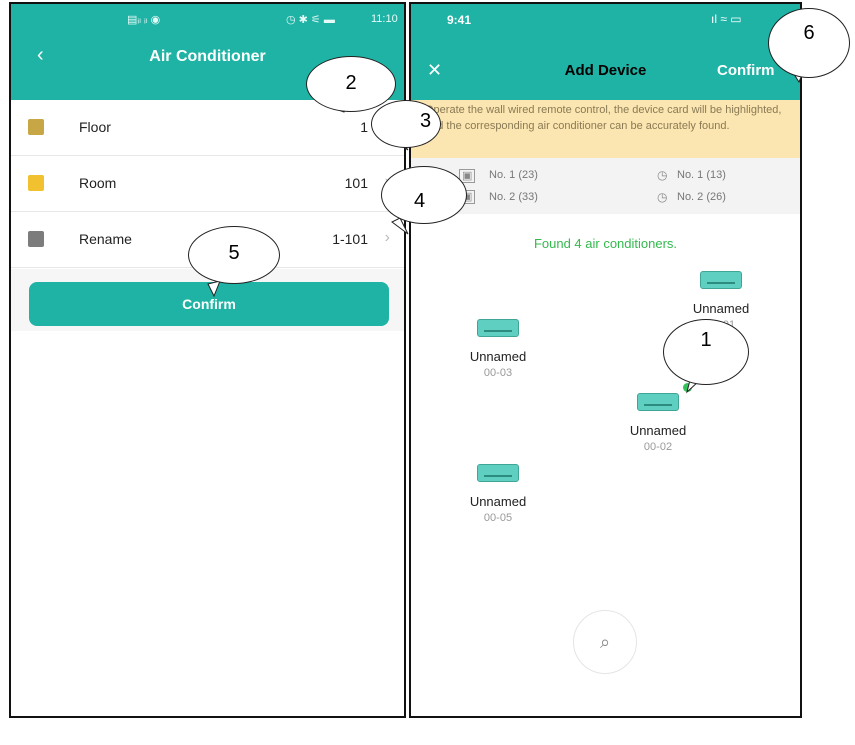 The height and width of the screenshot is (745, 855). I want to click on status-time: 9:41, so click(459, 20).